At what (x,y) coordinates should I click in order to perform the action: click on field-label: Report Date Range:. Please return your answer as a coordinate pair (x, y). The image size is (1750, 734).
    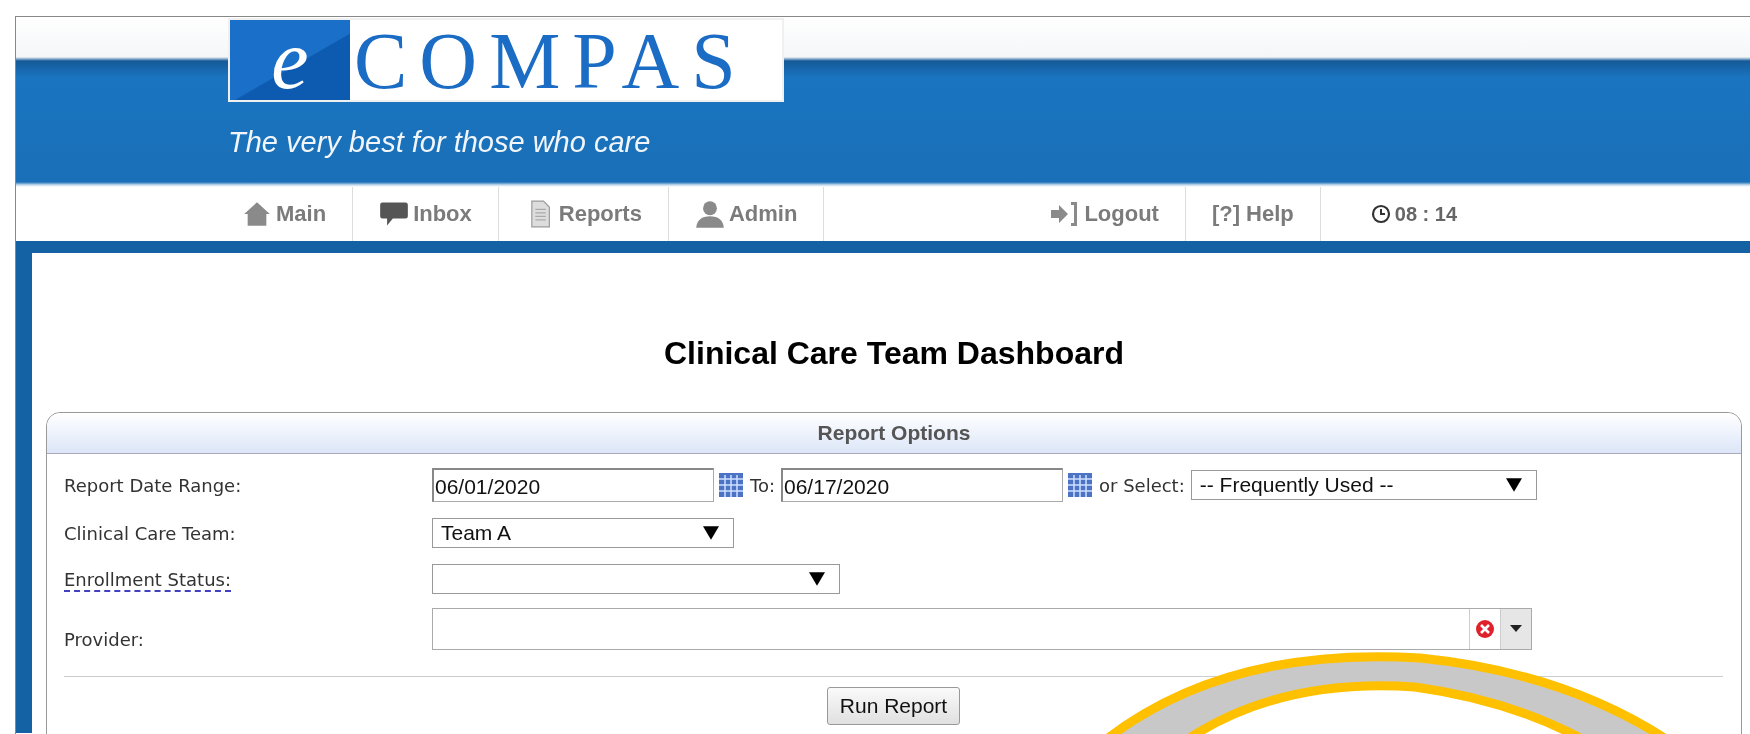
    Looking at the image, I should click on (153, 485).